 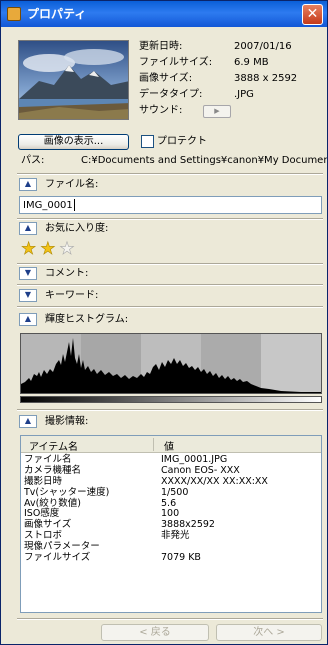 I want to click on table-row: ファイルサイズ 7079 KB, so click(x=171, y=557).